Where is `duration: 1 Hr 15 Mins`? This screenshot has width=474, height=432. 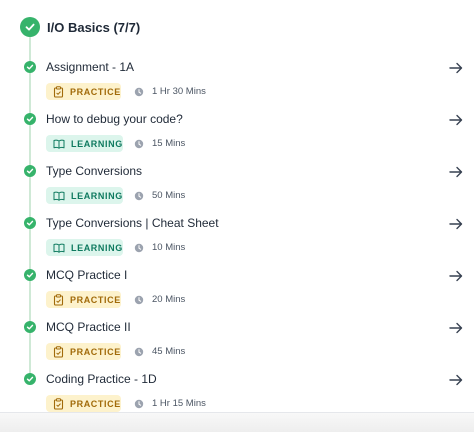 duration: 1 Hr 15 Mins is located at coordinates (170, 403).